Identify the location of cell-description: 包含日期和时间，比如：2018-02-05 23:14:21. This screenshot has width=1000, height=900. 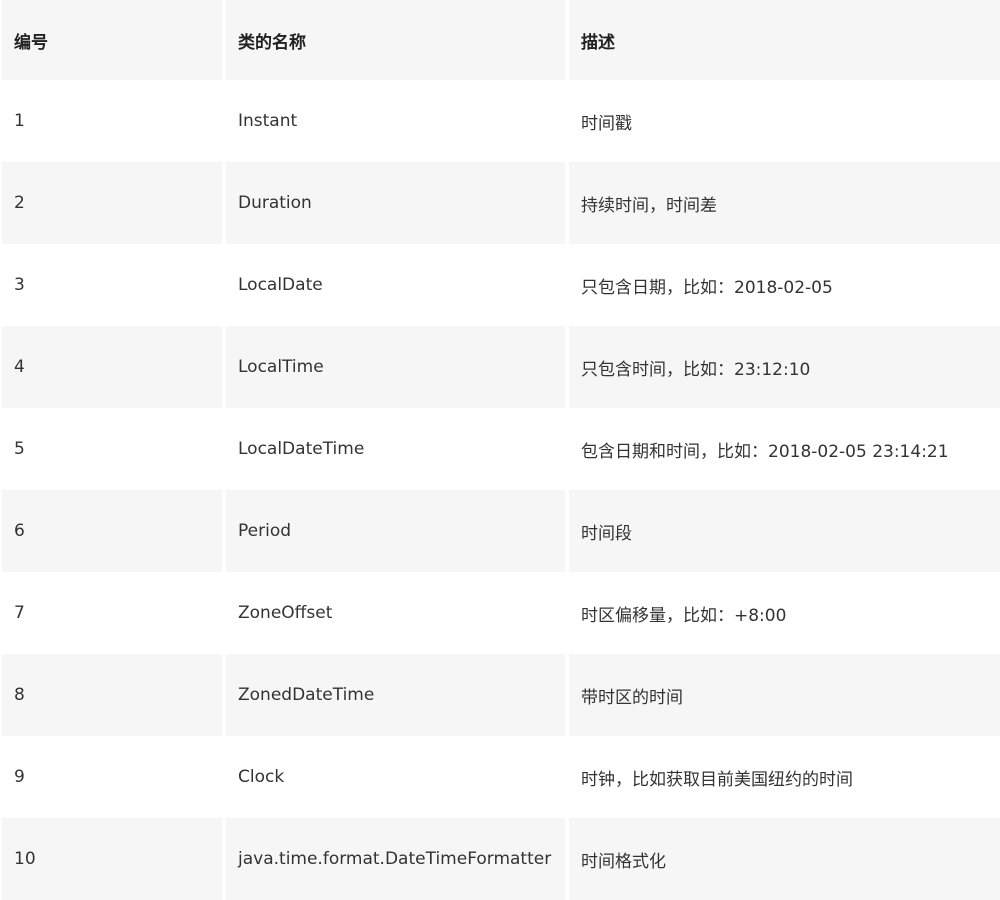
(765, 451).